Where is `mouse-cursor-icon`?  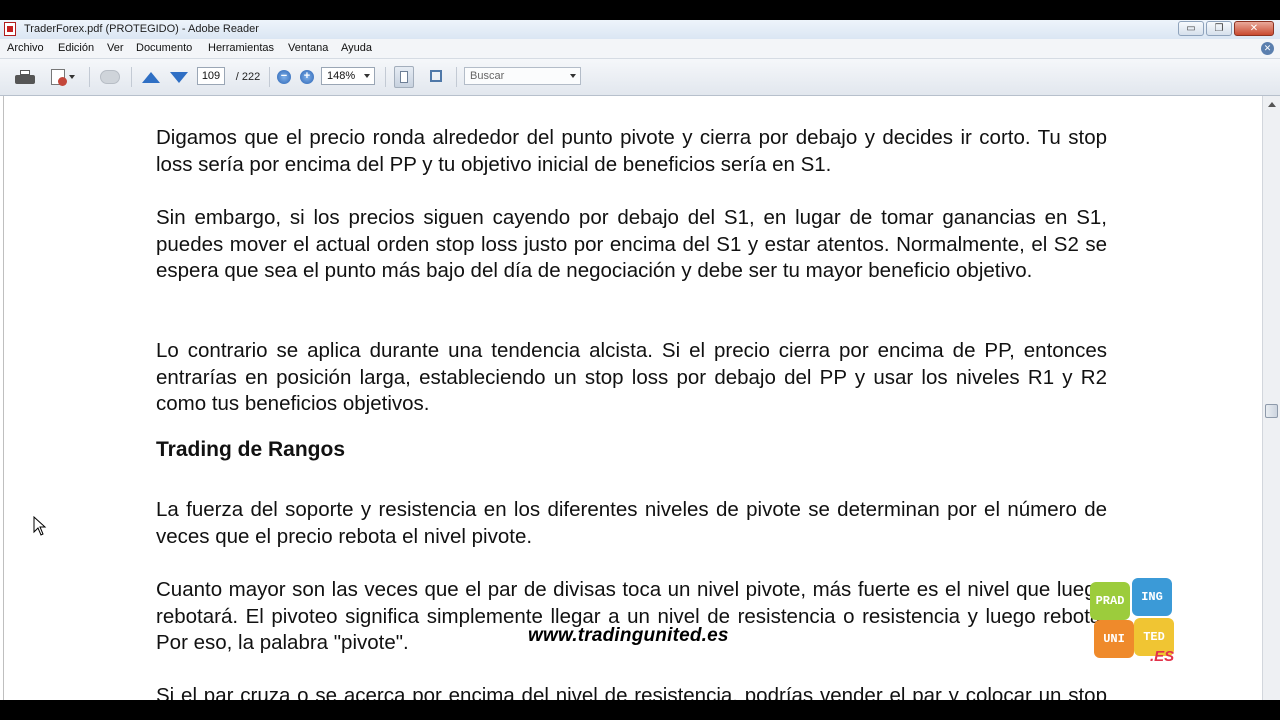 mouse-cursor-icon is located at coordinates (40, 526).